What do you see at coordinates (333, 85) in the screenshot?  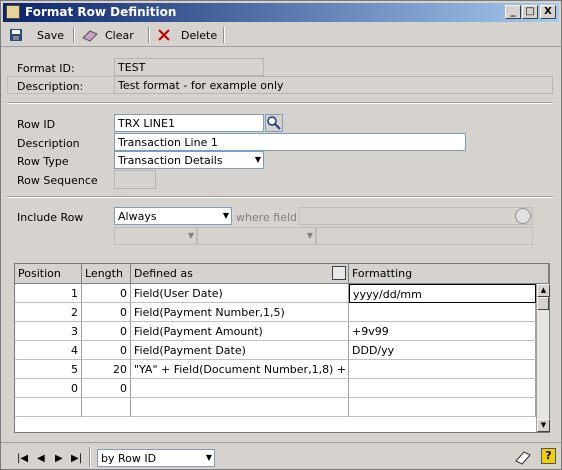 I see `format-description-field: Test format - for example only` at bounding box center [333, 85].